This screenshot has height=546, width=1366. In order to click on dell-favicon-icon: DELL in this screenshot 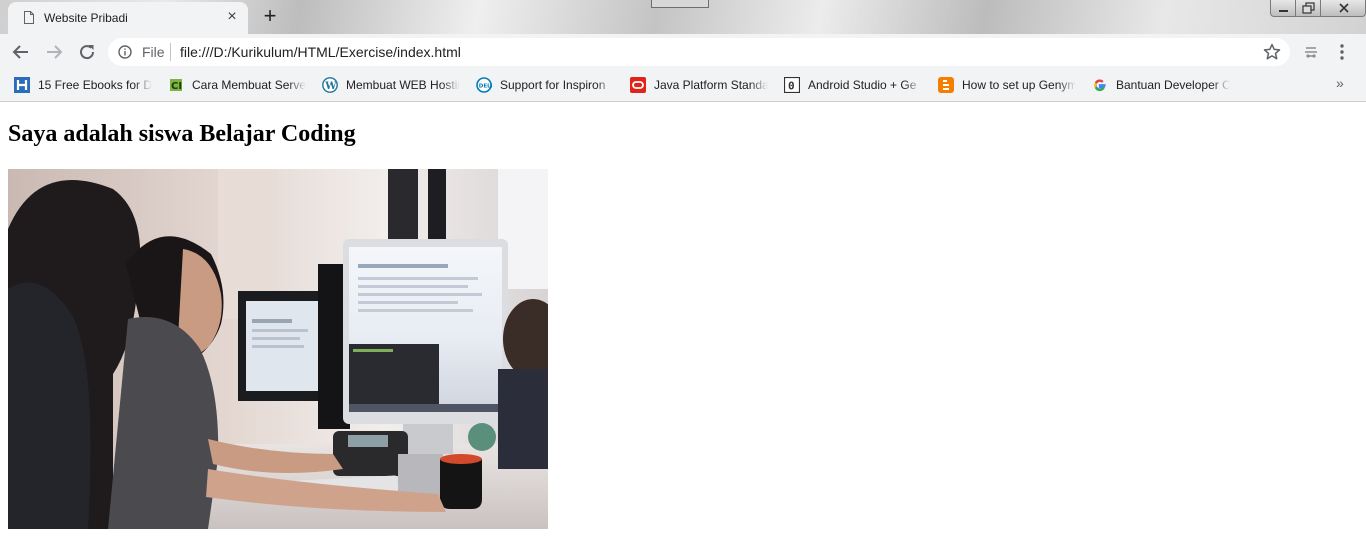, I will do `click(484, 85)`.